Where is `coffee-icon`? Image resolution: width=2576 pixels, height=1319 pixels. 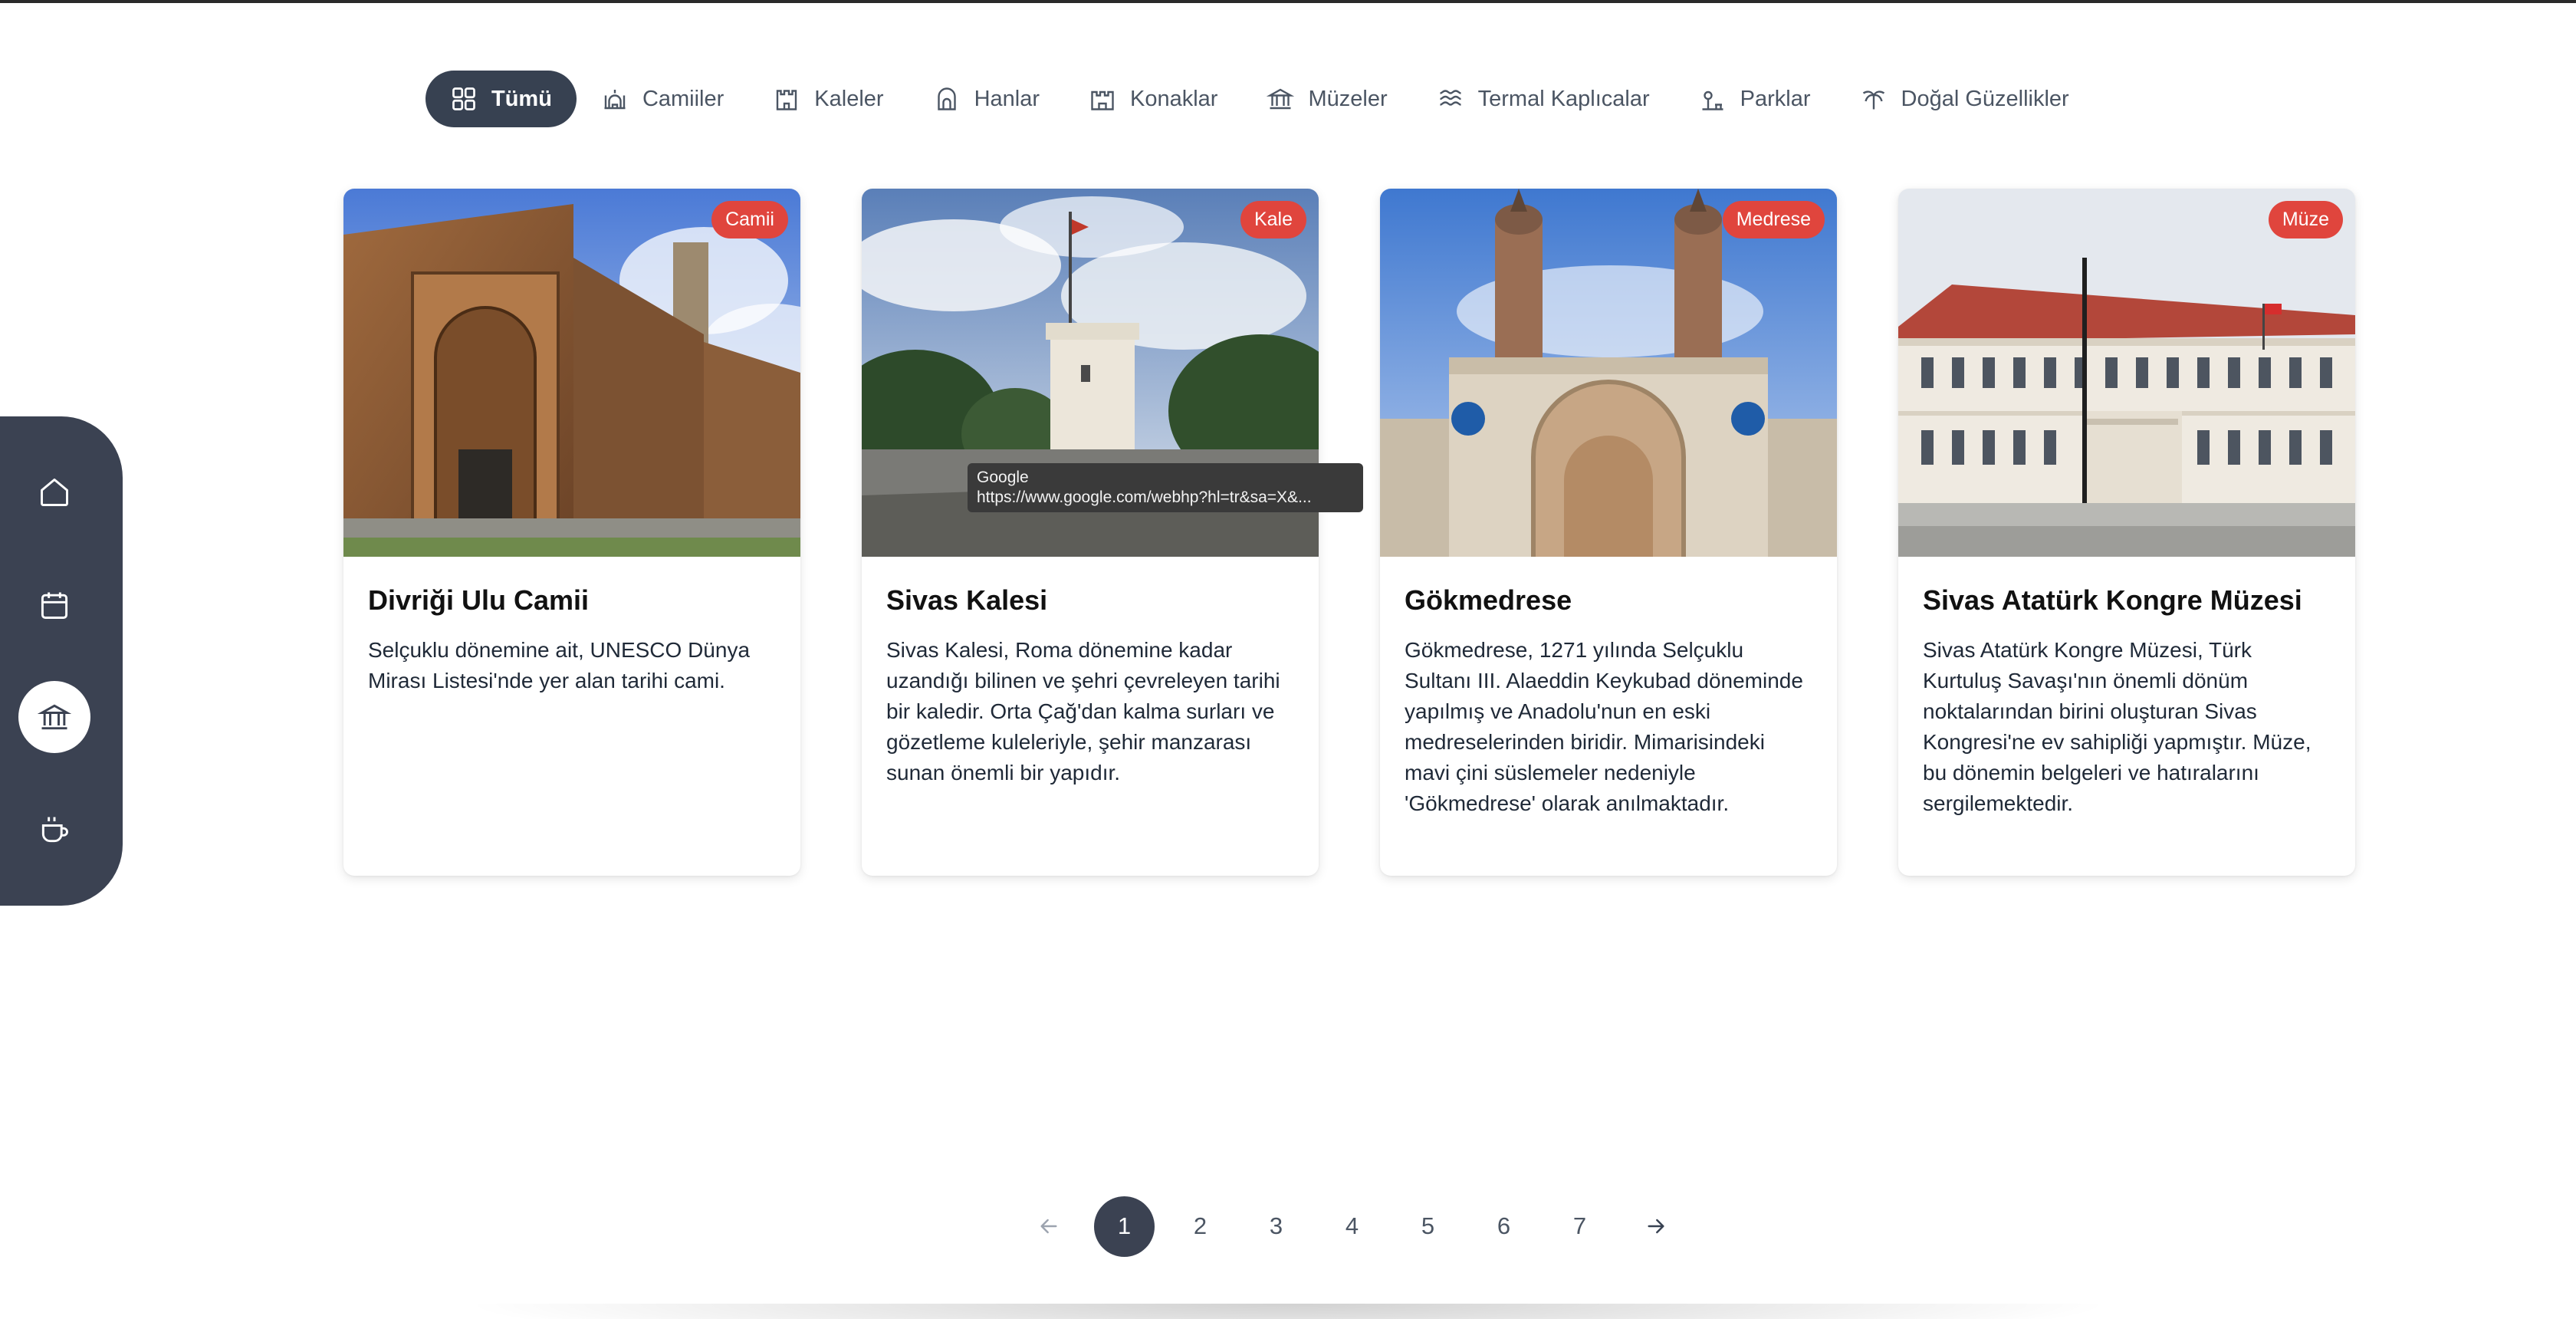 coffee-icon is located at coordinates (54, 829).